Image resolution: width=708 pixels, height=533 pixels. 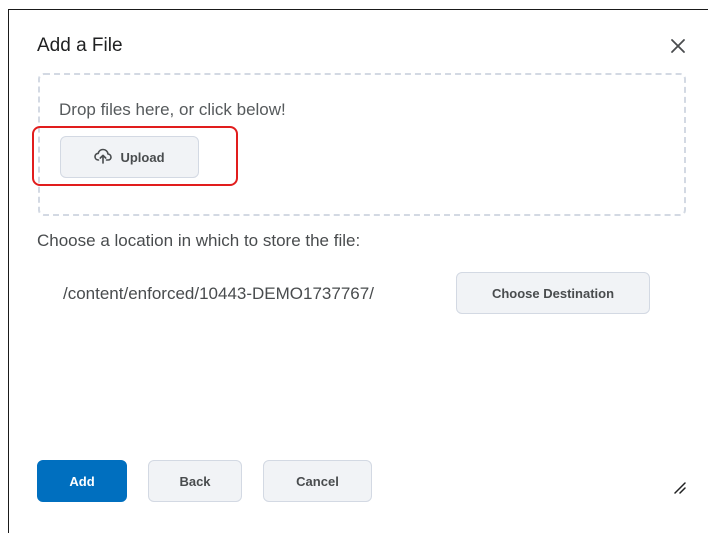 I want to click on choose-destination-button: Choose Destination, so click(x=553, y=293).